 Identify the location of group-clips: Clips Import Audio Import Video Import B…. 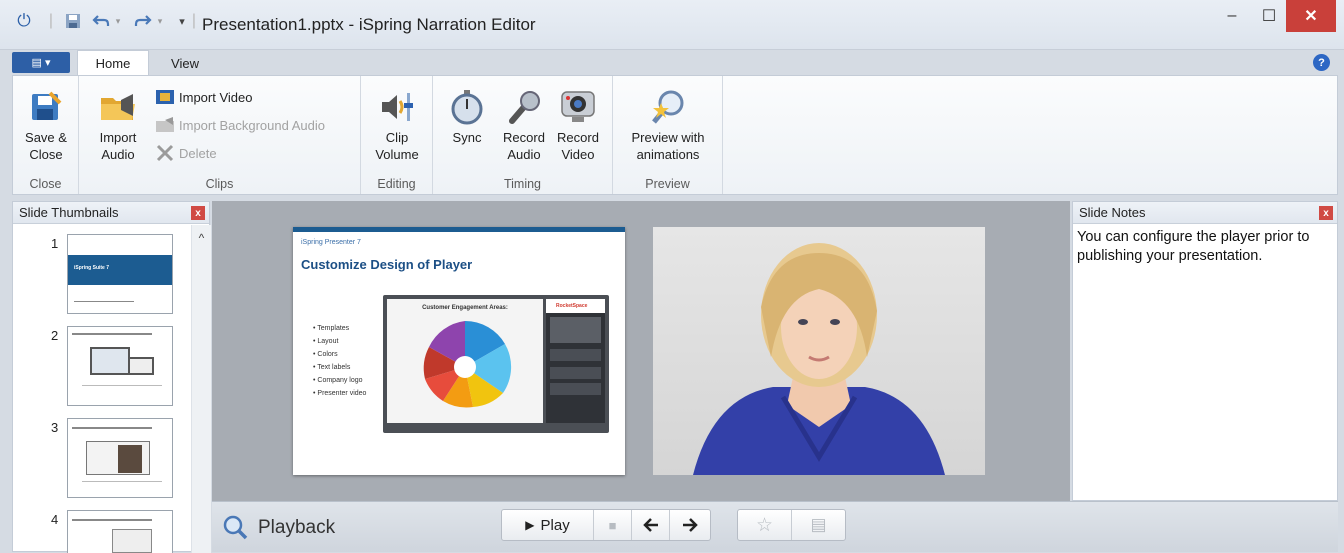
(220, 135).